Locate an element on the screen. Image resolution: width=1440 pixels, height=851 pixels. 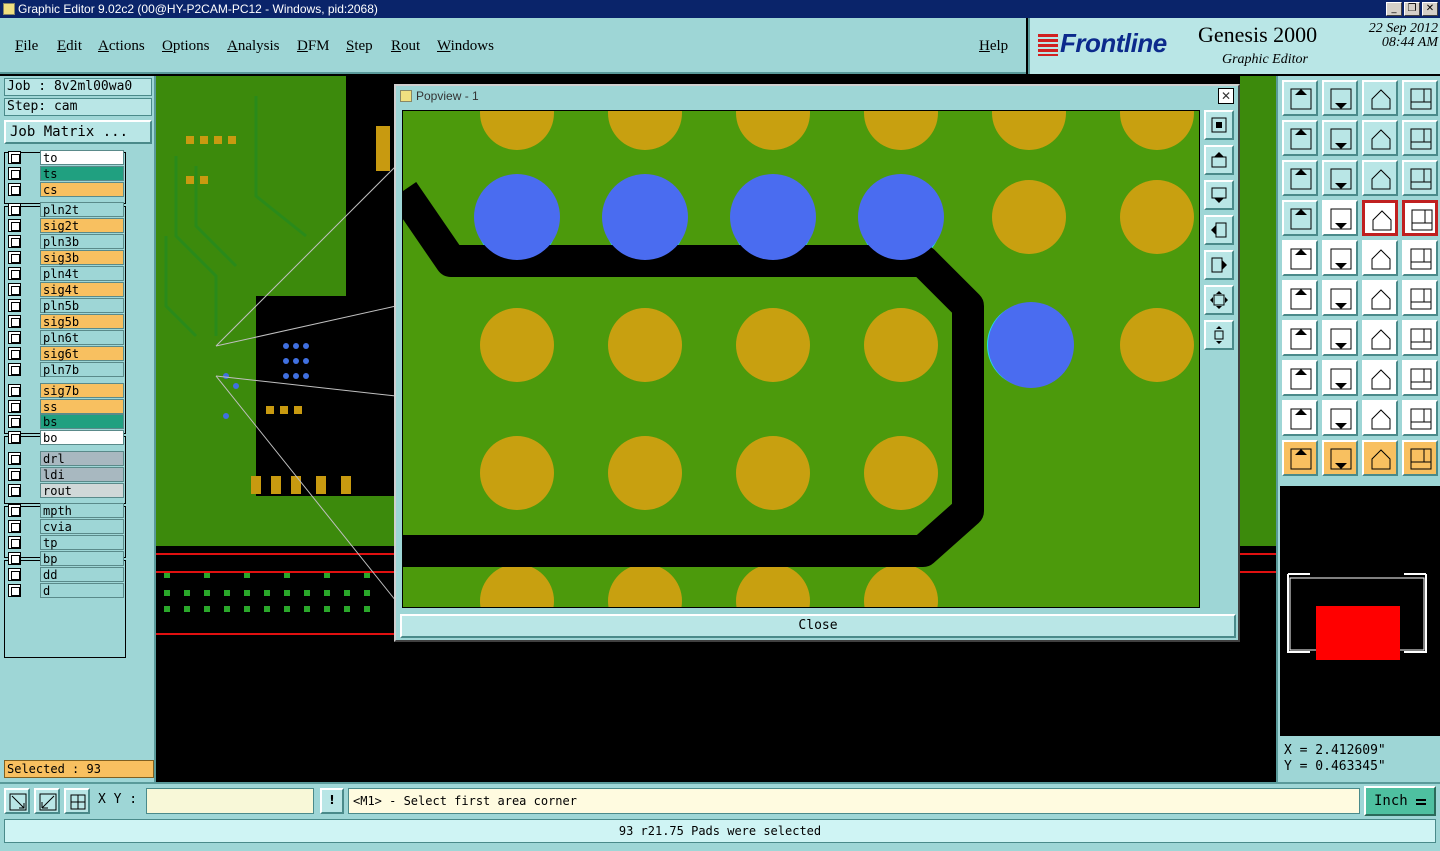
layer-name: to is located at coordinates (82, 157).